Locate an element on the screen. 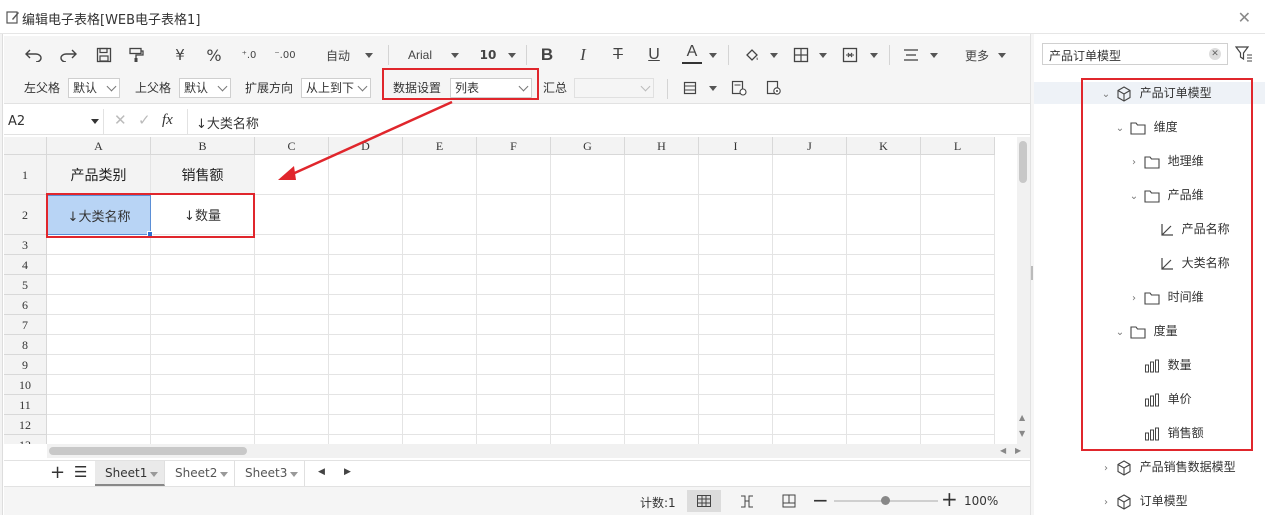 The image size is (1265, 515). cell-c12 is located at coordinates (292, 425).